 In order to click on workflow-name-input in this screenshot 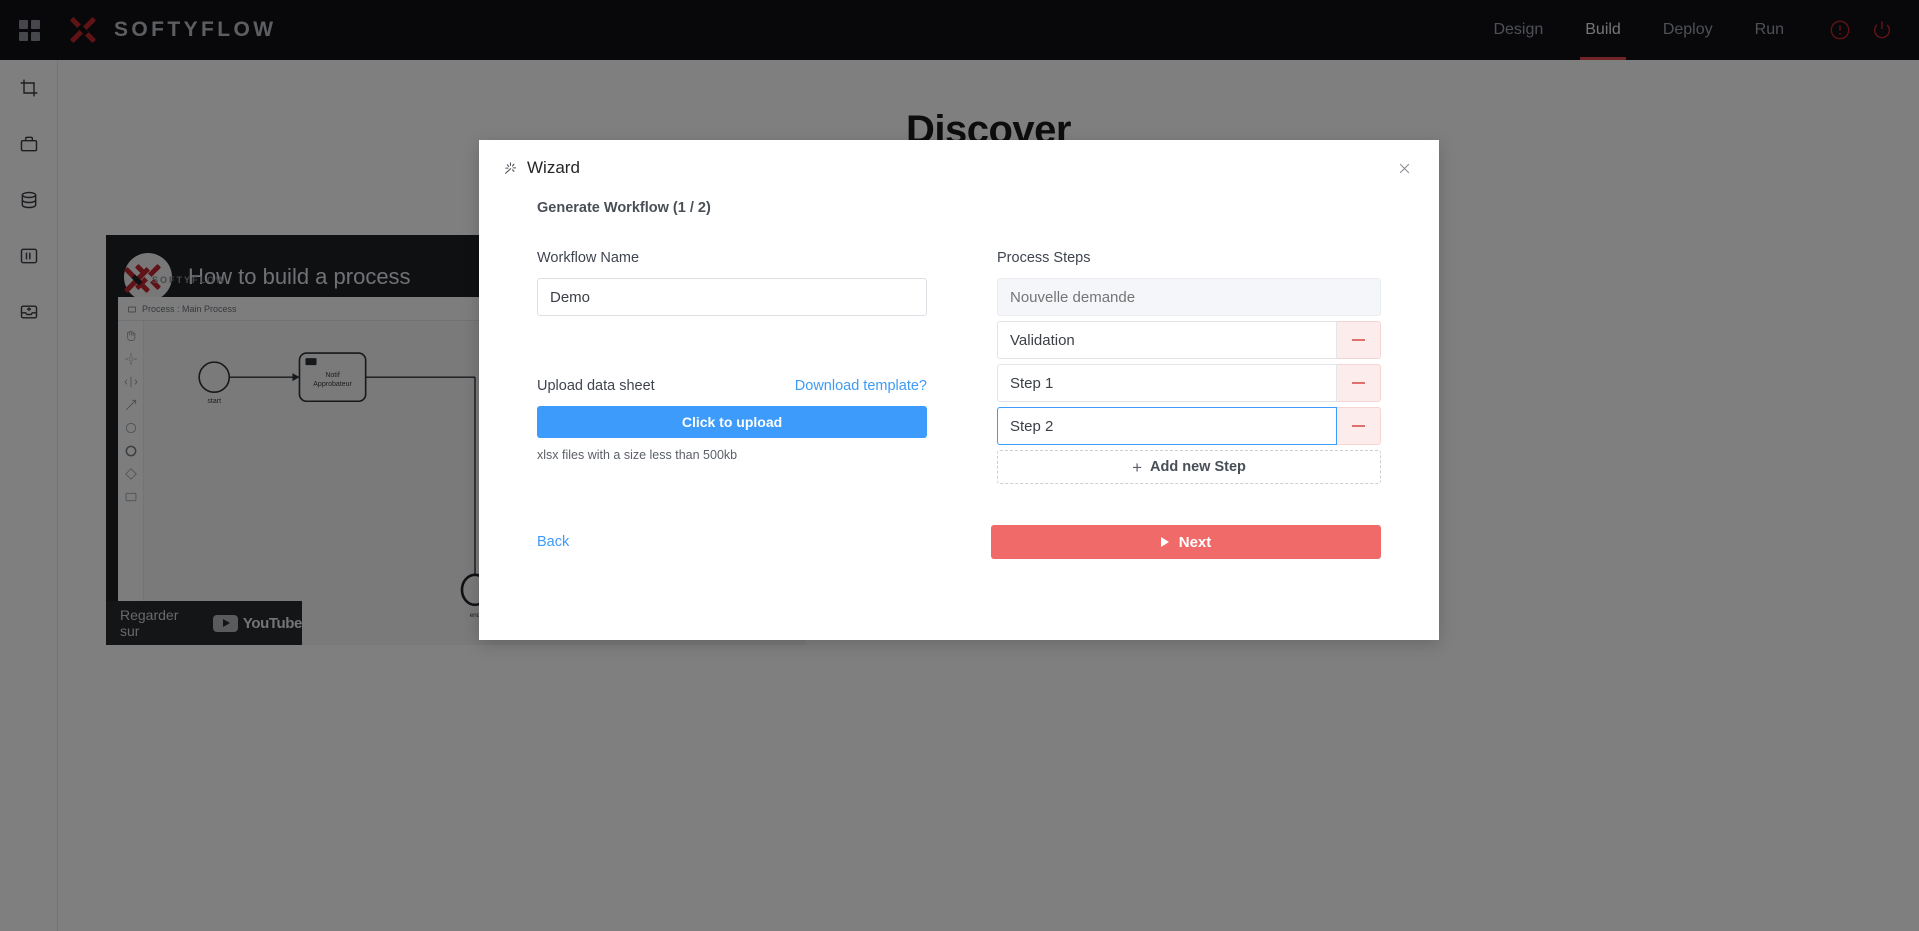, I will do `click(732, 297)`.